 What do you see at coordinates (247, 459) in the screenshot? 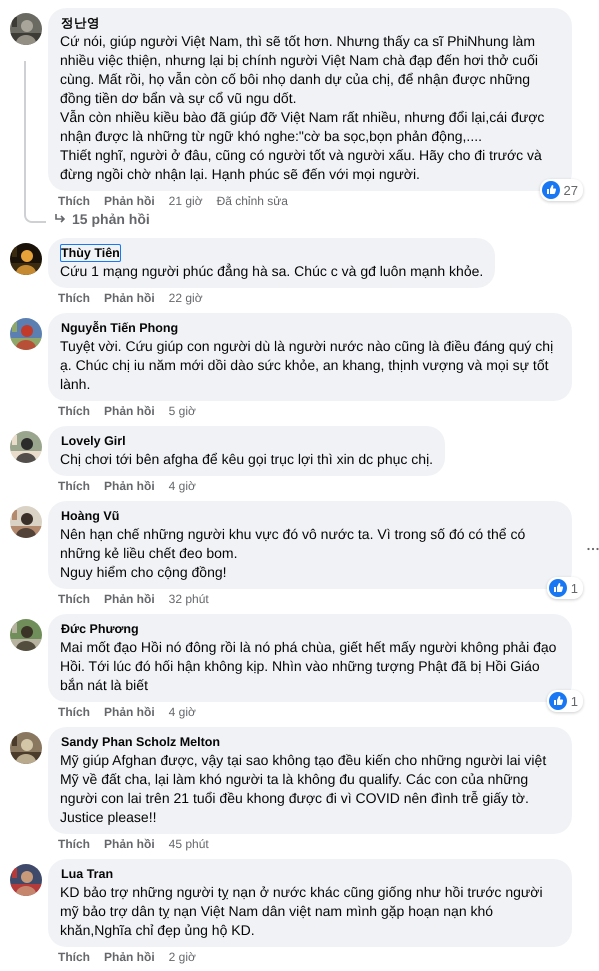
I see `comment-text: Chị chơi tới bên afgha để kêu gọi trục lợi thì xin dc phục chị.` at bounding box center [247, 459].